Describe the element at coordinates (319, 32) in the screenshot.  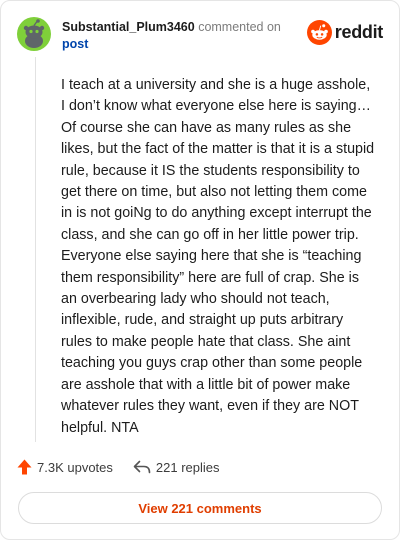
I see `reddit-snoo-icon` at that location.